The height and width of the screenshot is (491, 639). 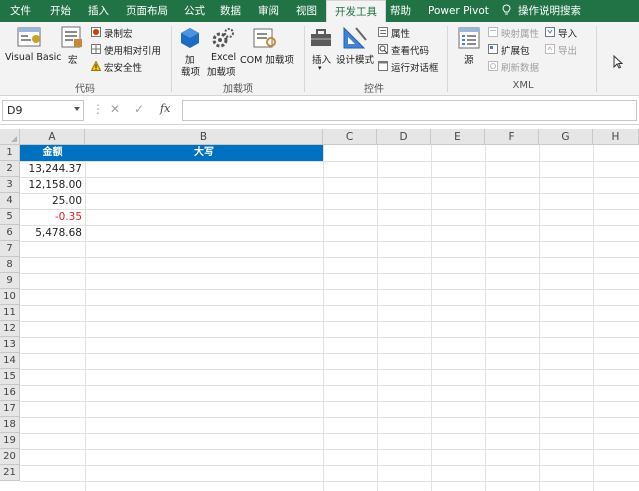 I want to click on column-header-d: D, so click(x=404, y=137).